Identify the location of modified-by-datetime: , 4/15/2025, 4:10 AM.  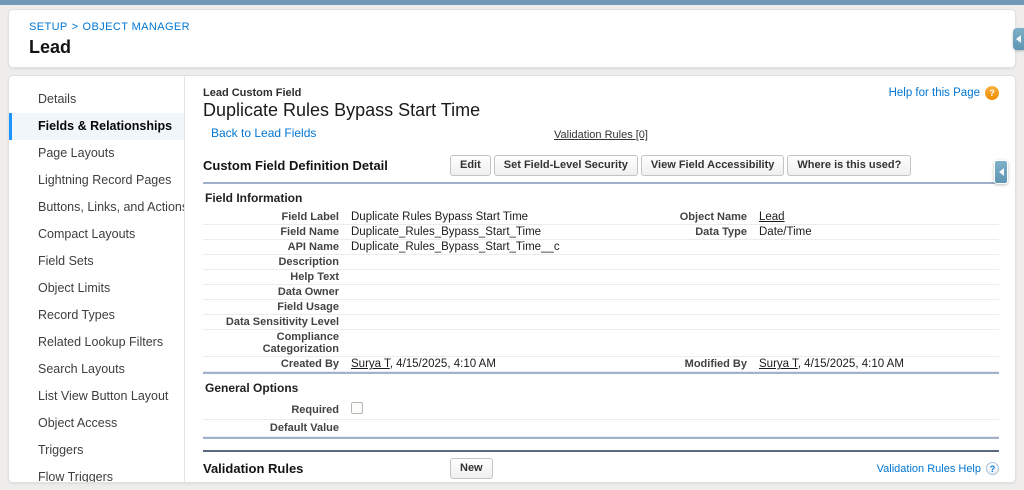
(850, 364).